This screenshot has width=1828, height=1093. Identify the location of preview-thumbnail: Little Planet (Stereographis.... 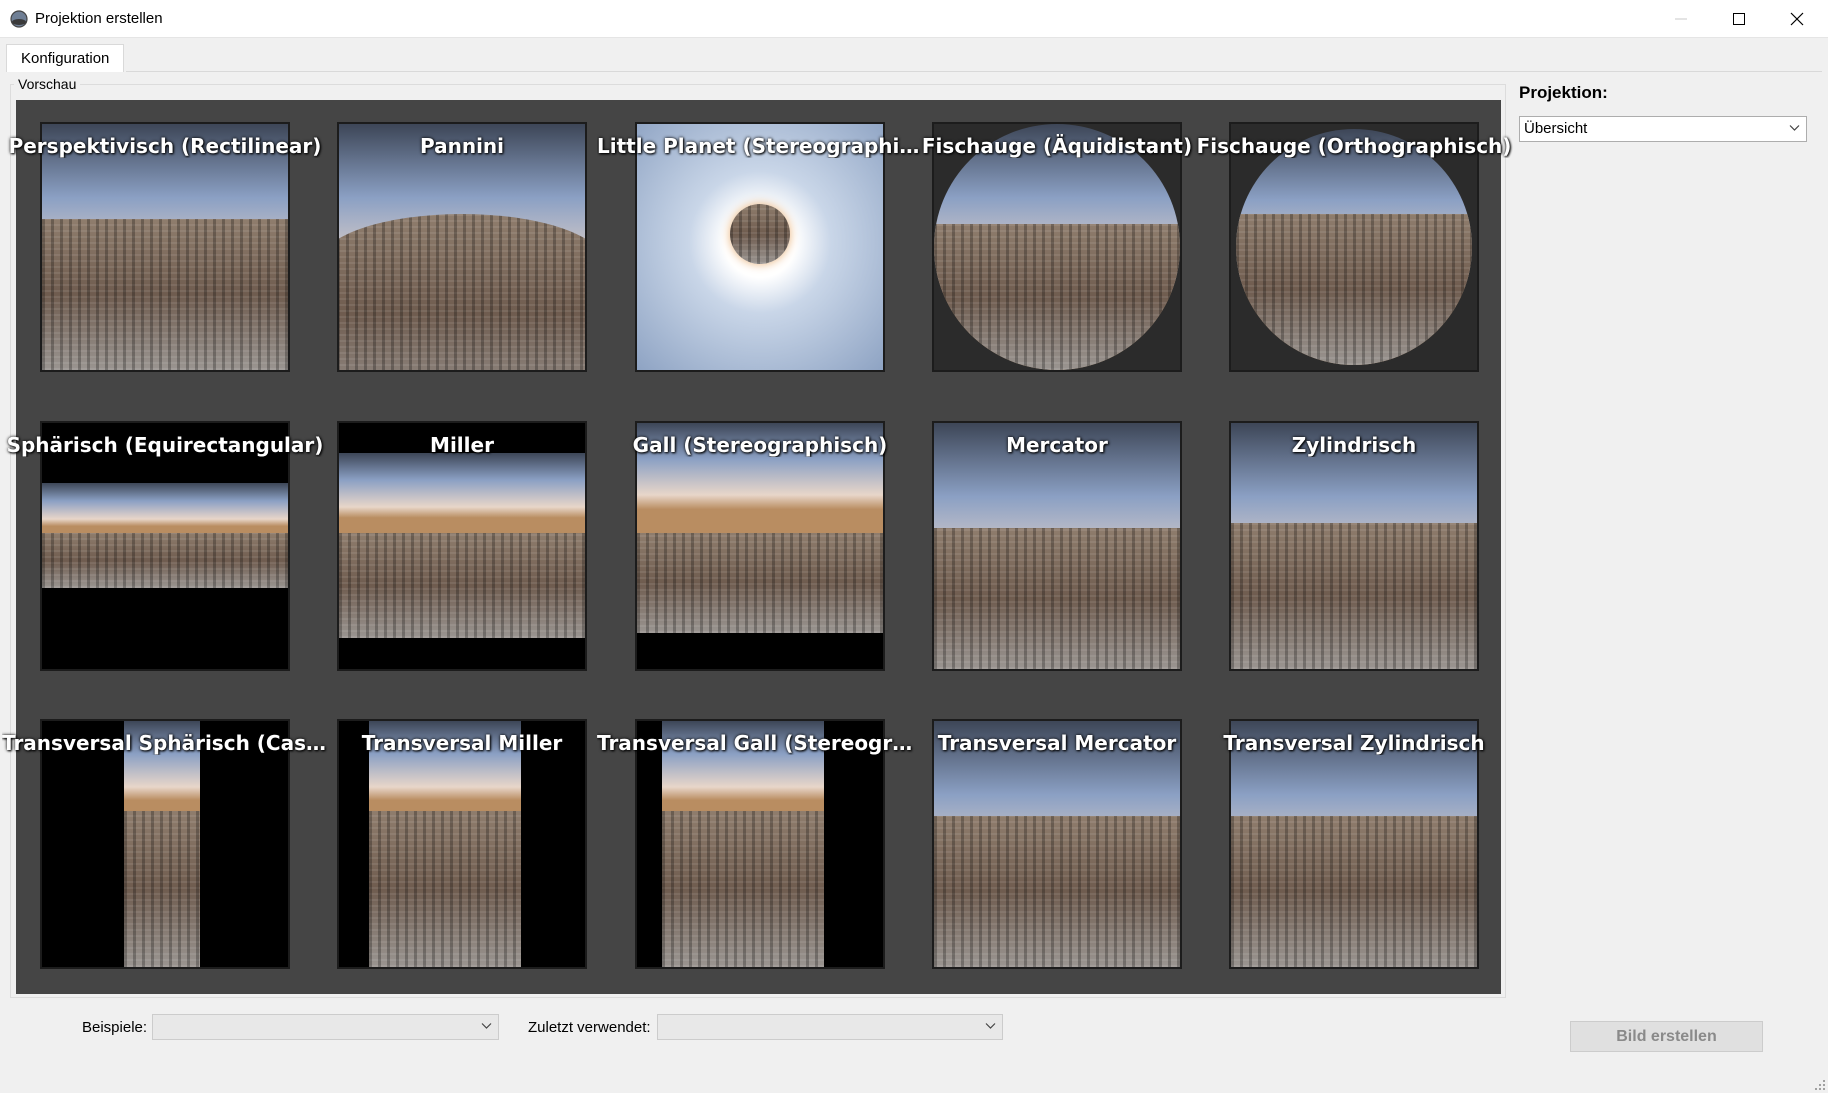
(760, 247).